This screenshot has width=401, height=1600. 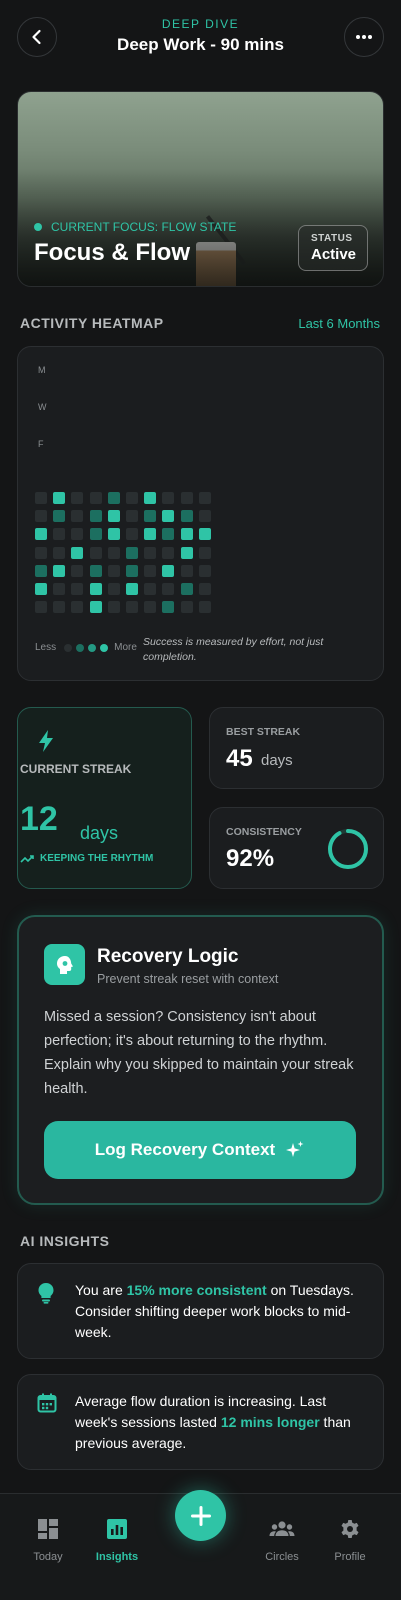 I want to click on current-streak-unit: days, so click(x=99, y=833).